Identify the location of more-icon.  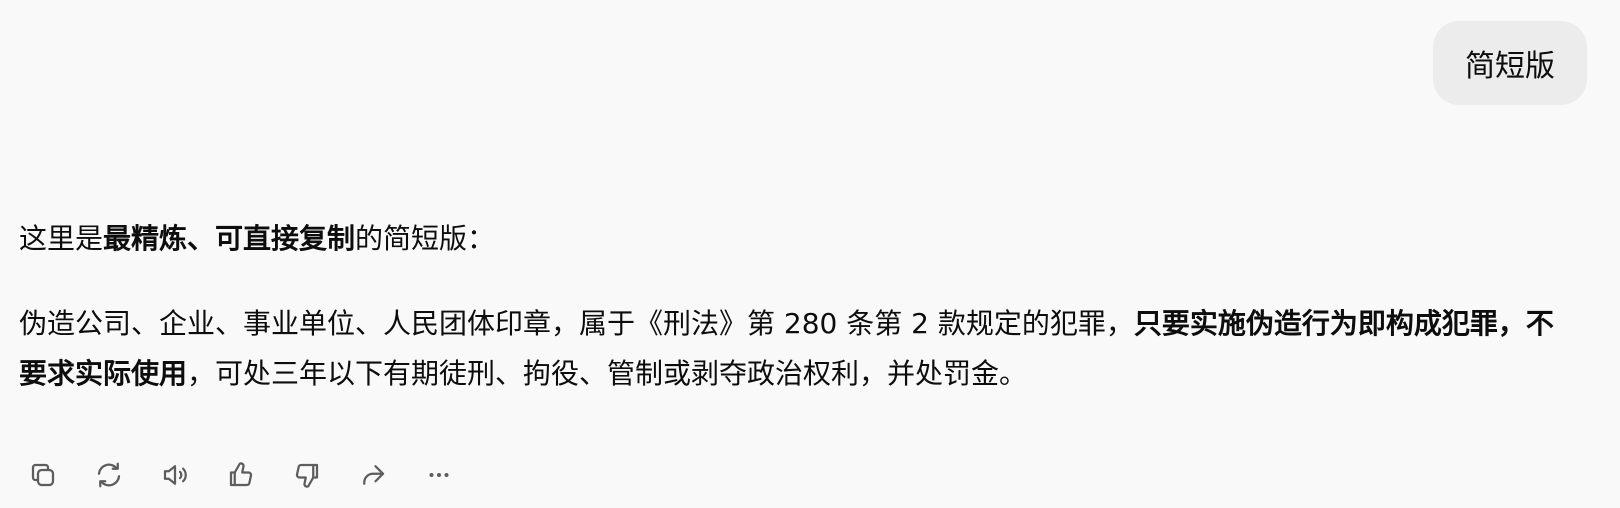
(439, 475).